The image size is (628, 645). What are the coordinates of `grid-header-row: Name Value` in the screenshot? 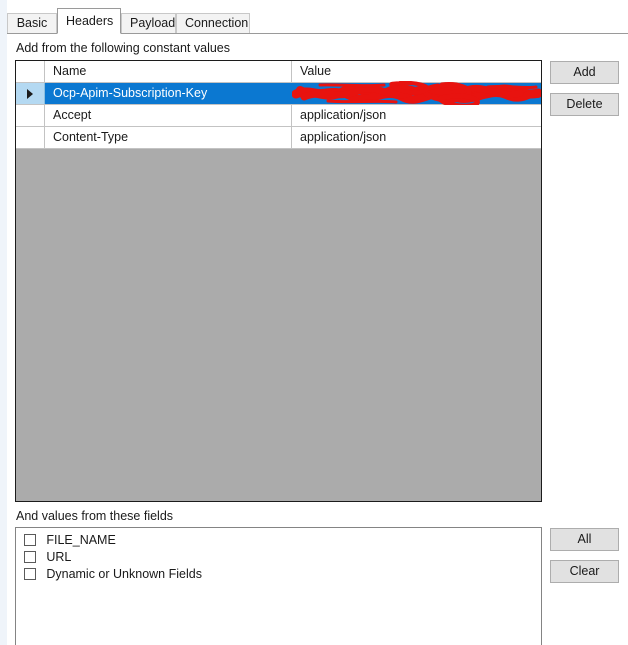 It's located at (278, 72).